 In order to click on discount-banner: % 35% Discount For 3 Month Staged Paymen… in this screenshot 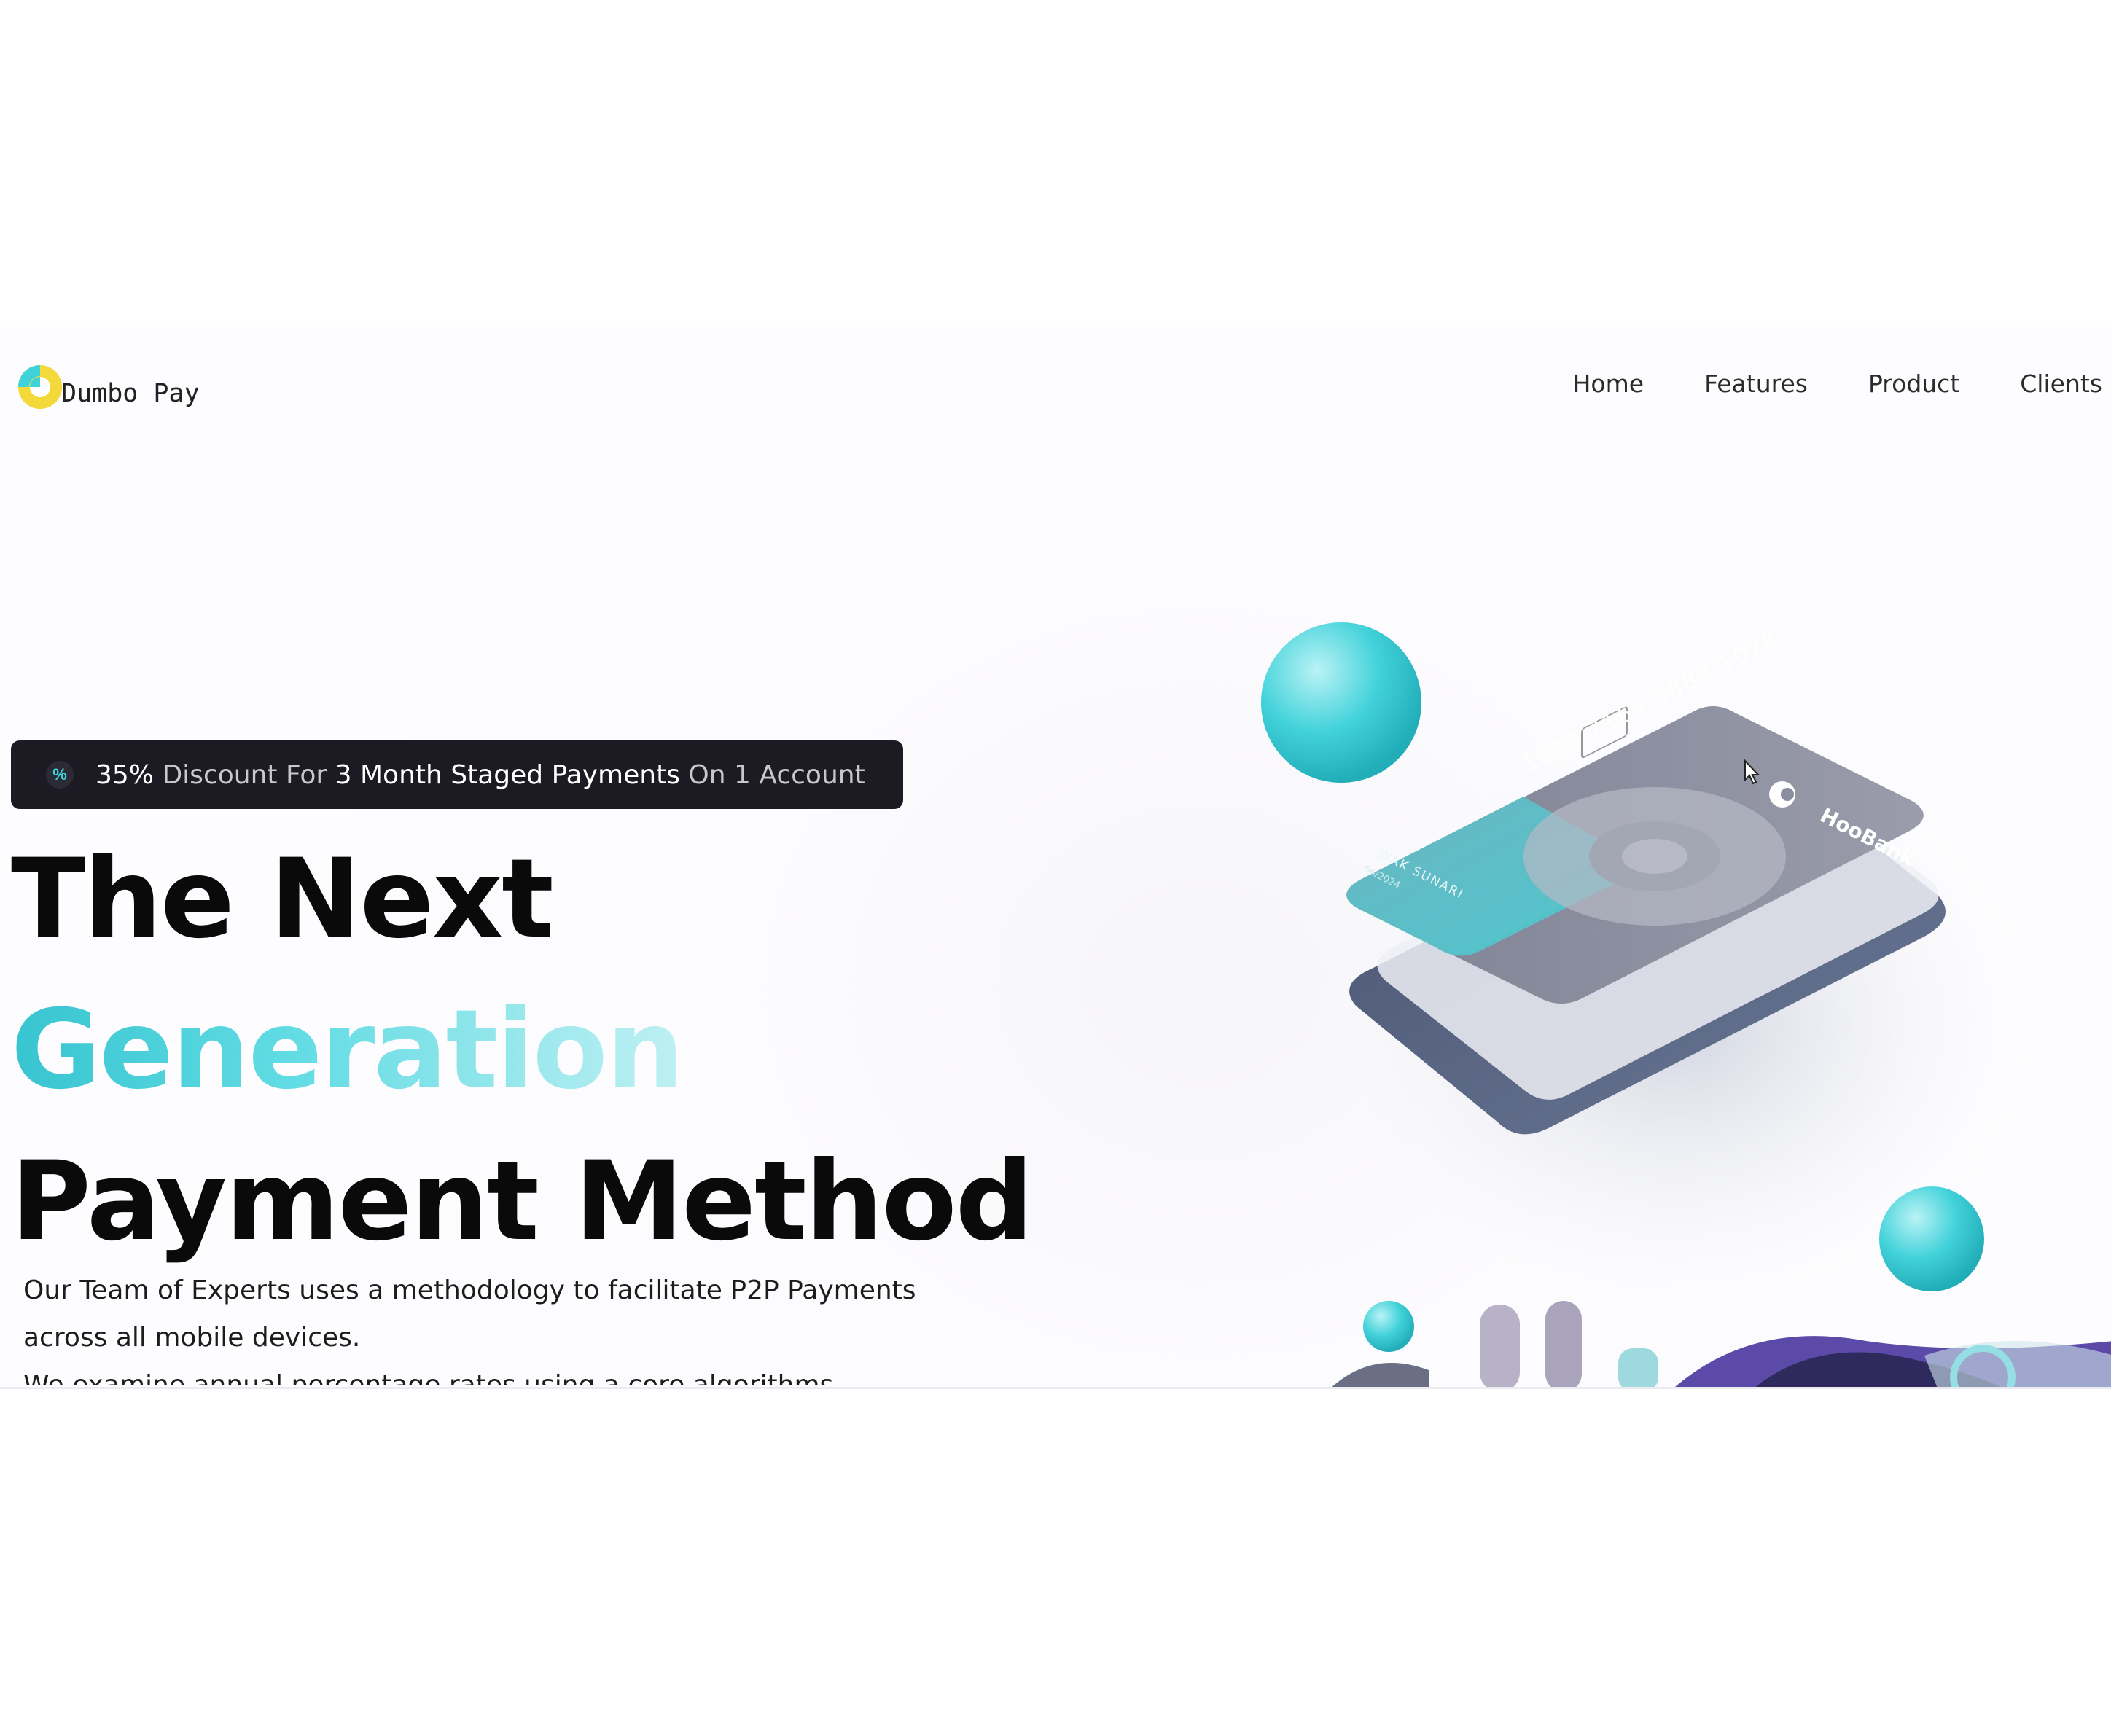, I will do `click(457, 774)`.